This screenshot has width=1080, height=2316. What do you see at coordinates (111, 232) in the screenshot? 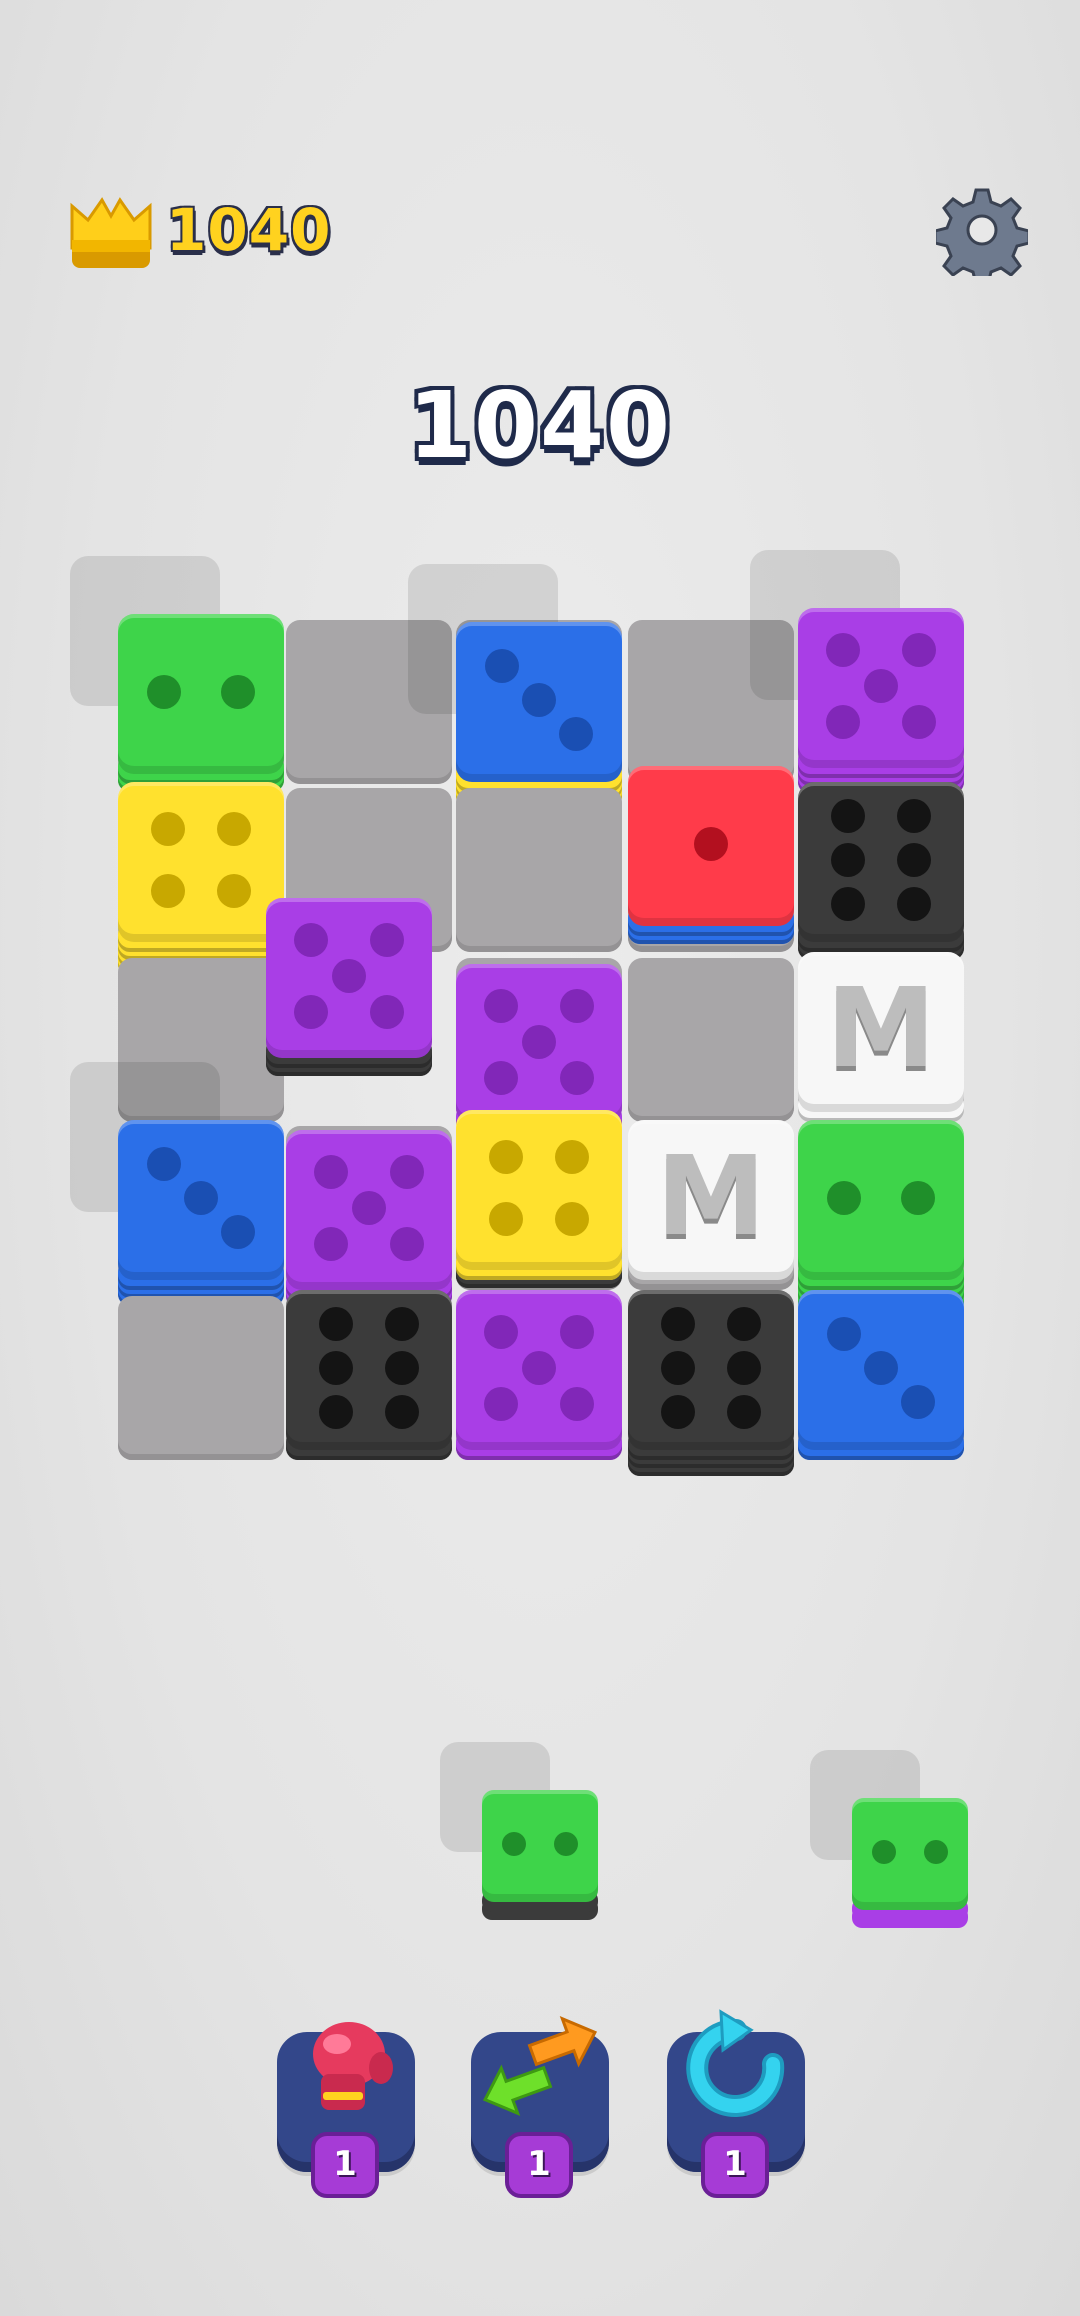
I see `crown-icon` at bounding box center [111, 232].